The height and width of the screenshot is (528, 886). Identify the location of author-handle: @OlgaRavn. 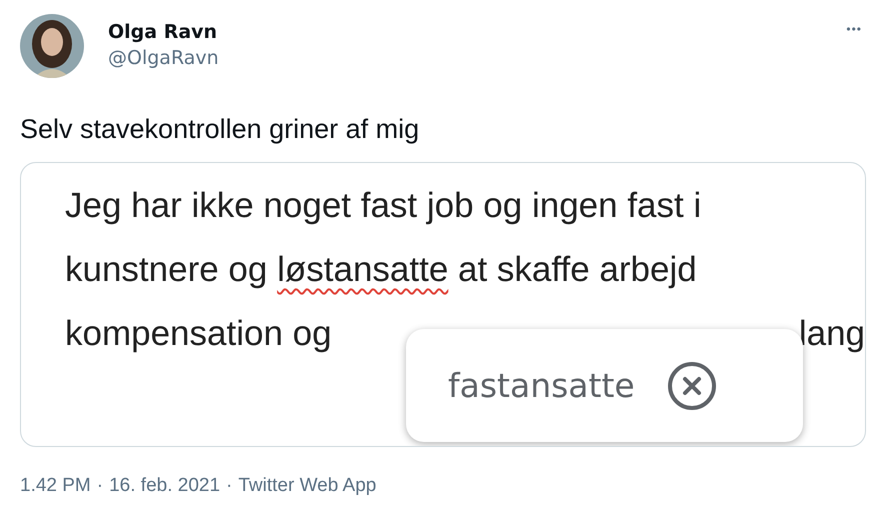
(465, 58).